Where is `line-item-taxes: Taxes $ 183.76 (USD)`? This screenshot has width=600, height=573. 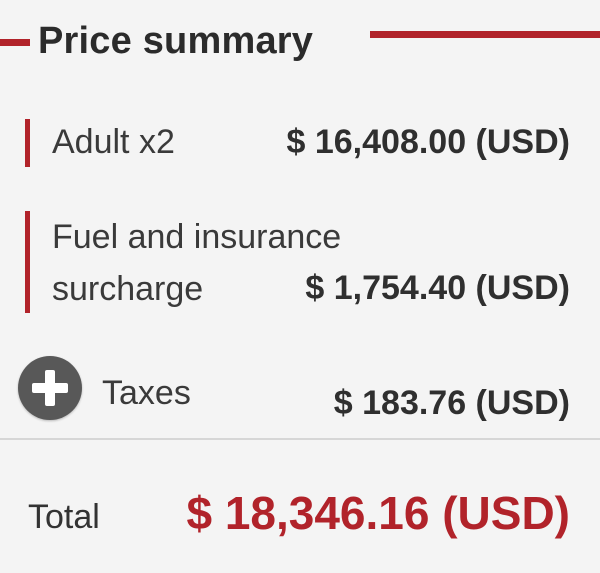 line-item-taxes: Taxes $ 183.76 (USD) is located at coordinates (300, 388).